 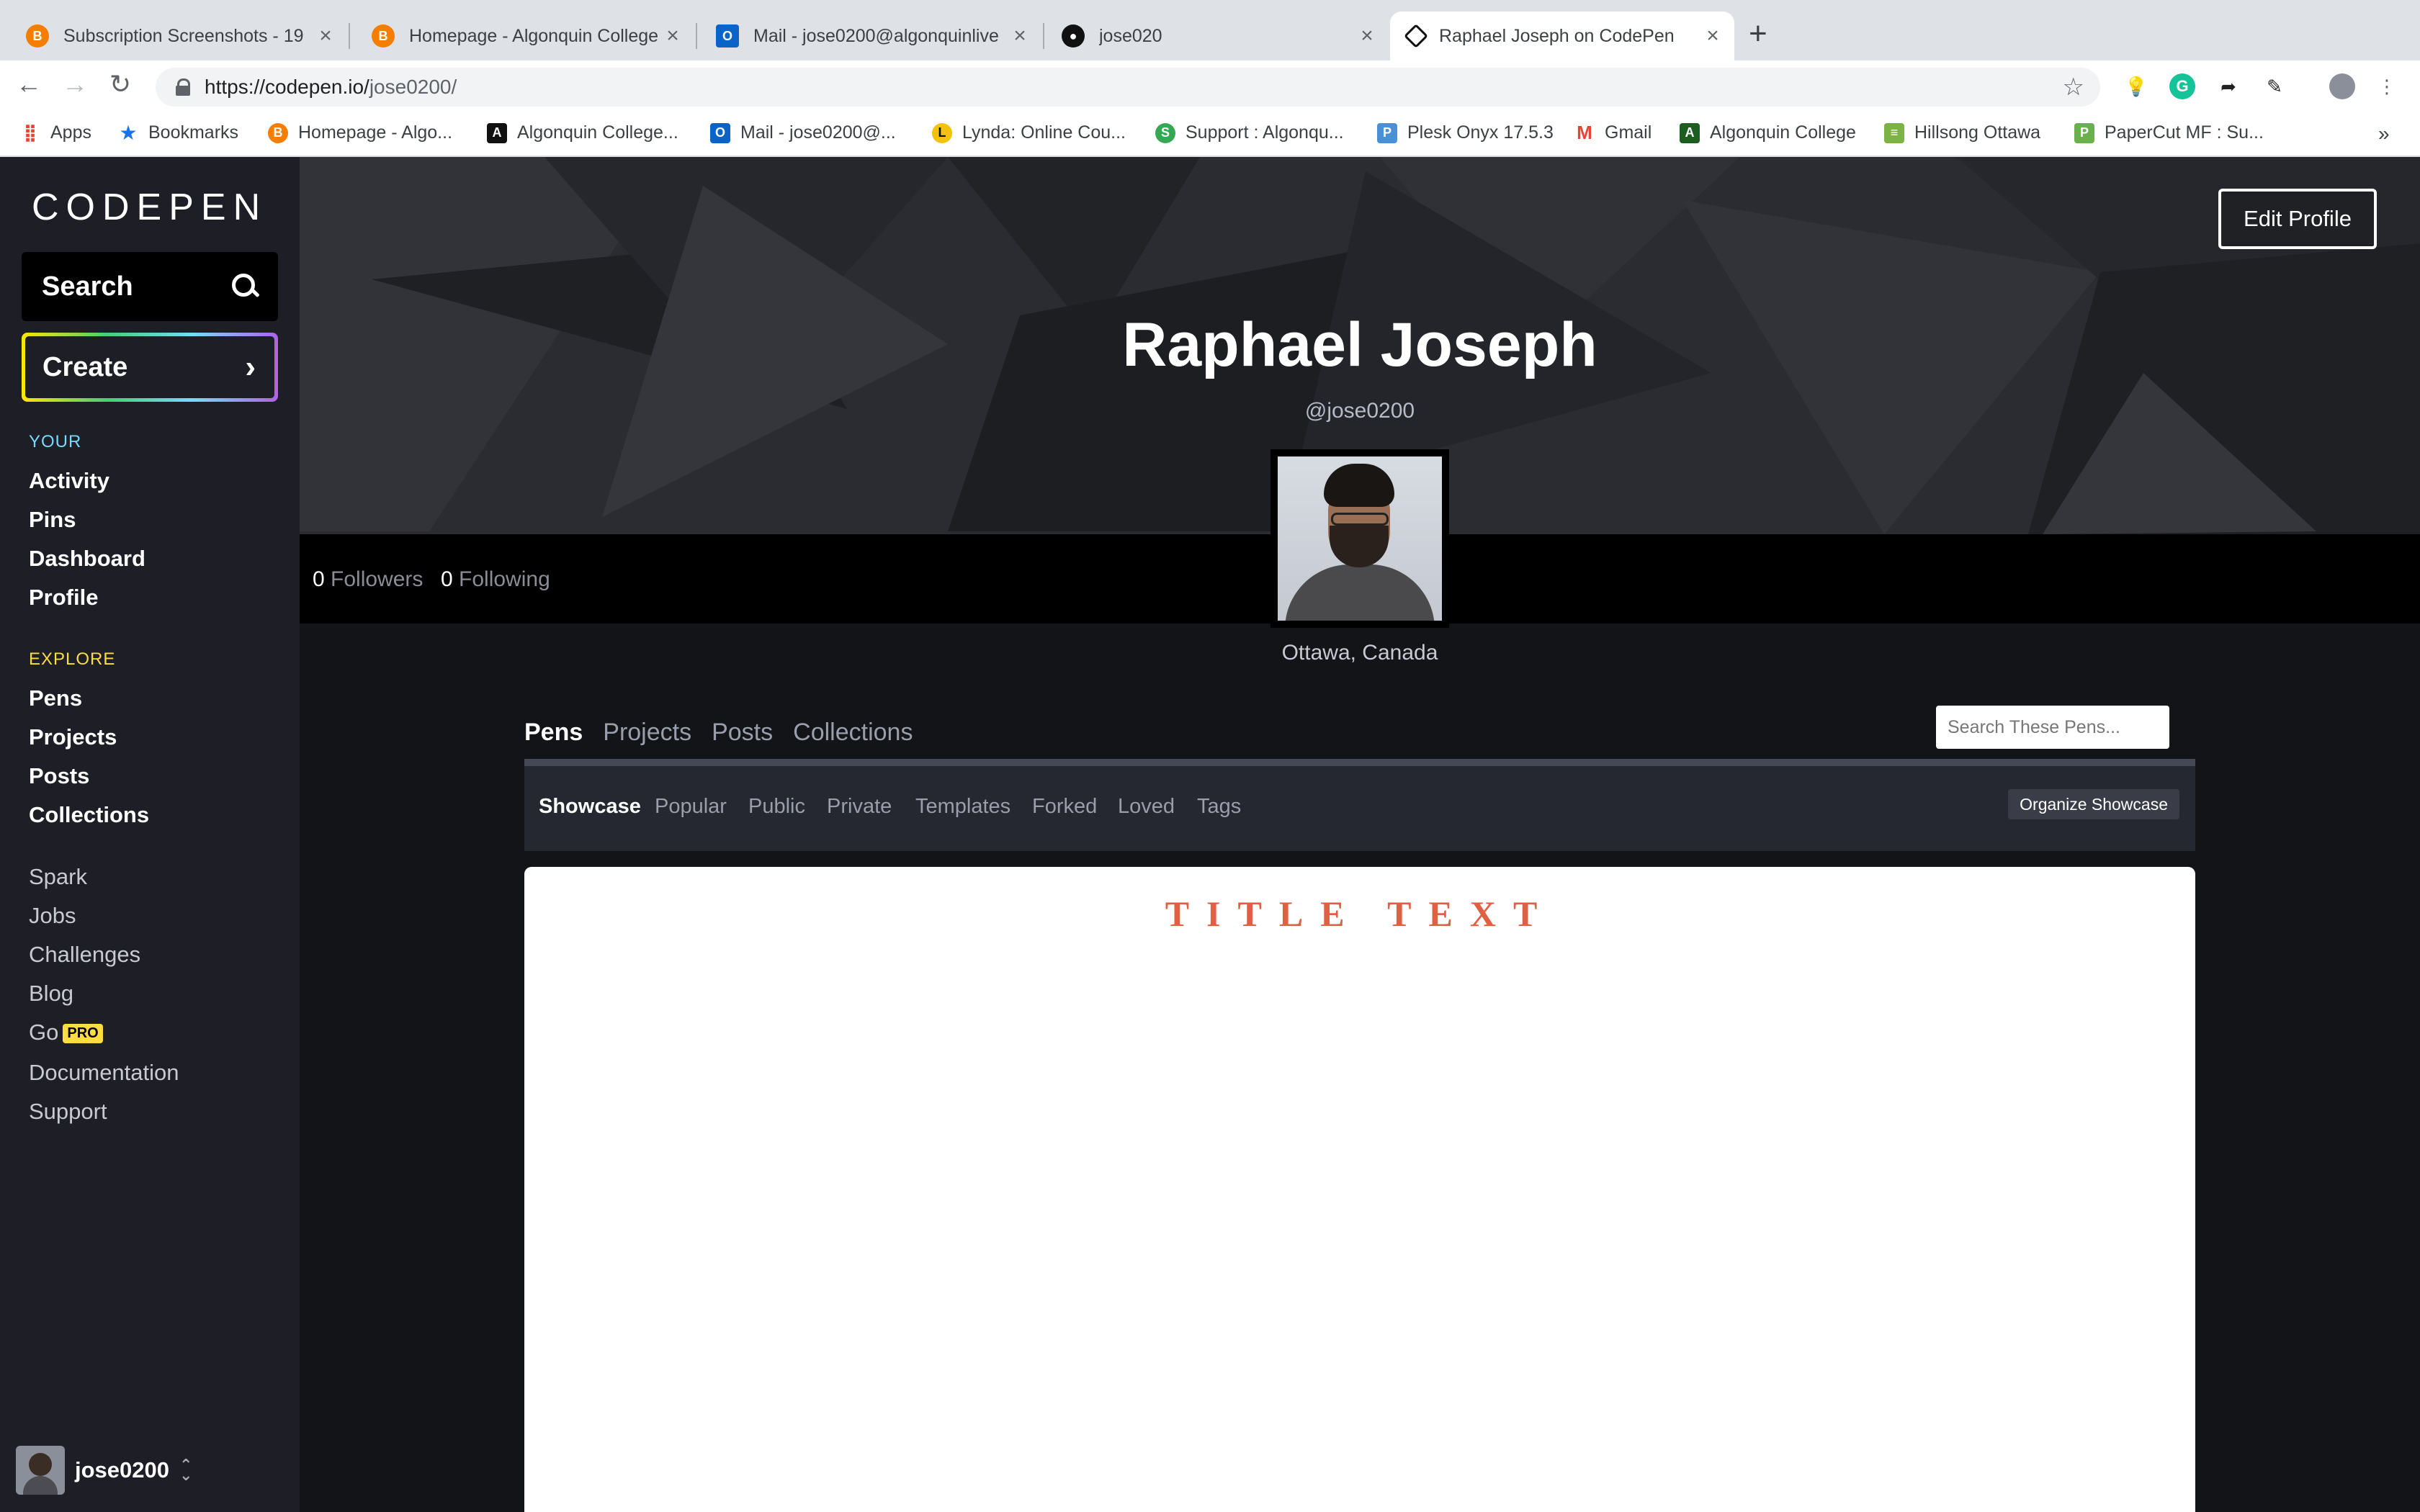 What do you see at coordinates (1465, 132) in the screenshot?
I see `bookmark-plesk: P Plesk Onyx 17.5.3` at bounding box center [1465, 132].